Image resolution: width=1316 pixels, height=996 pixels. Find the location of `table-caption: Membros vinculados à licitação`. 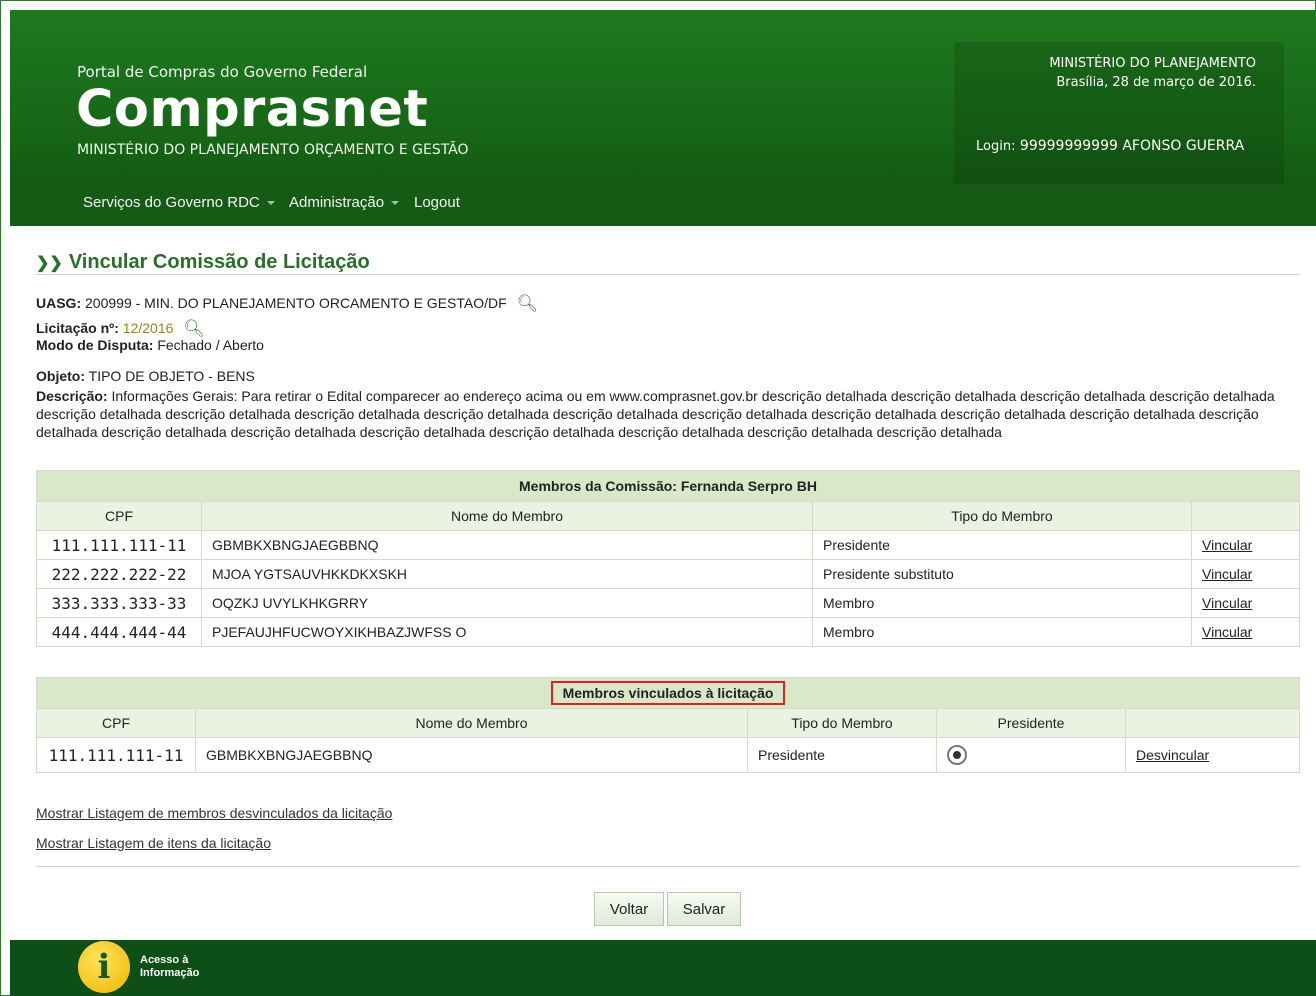

table-caption: Membros vinculados à licitação is located at coordinates (668, 693).